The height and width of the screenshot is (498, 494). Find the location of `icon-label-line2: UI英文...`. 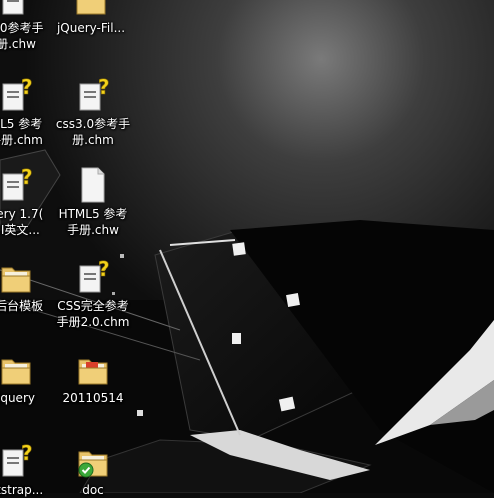

icon-label-line2: UI英文... is located at coordinates (20, 230).